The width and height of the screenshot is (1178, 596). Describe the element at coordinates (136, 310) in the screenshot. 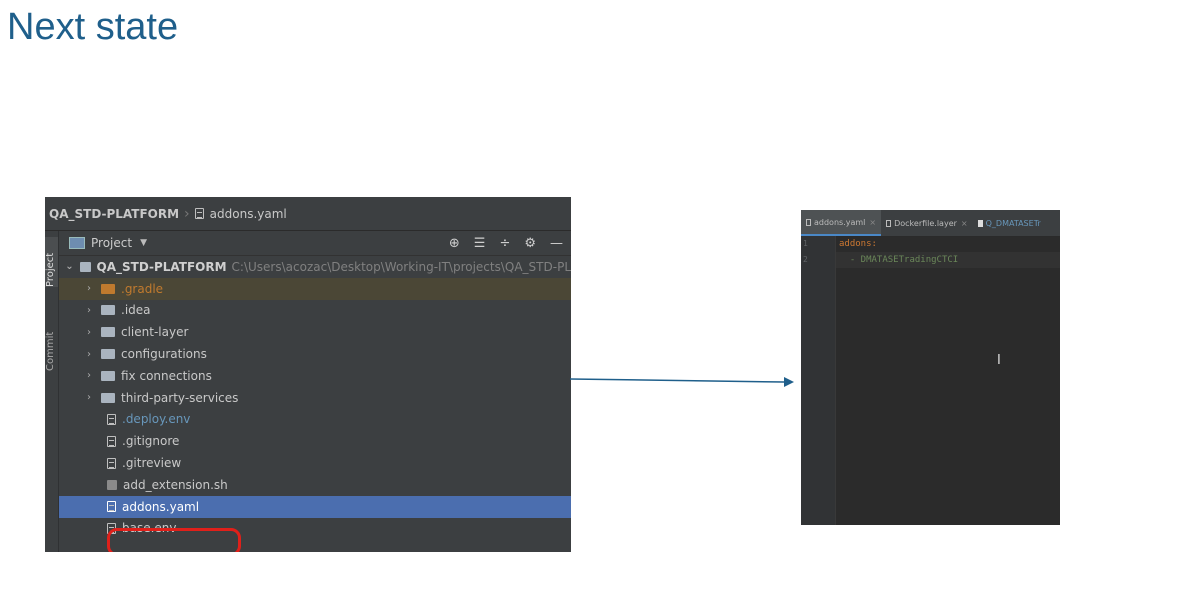

I see `tree-folder-label: .idea` at that location.